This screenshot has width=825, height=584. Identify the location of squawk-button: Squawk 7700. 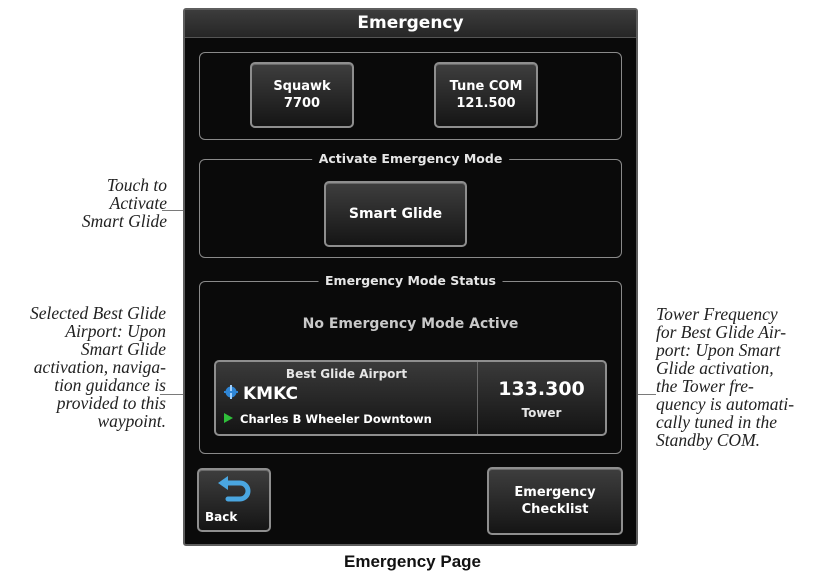
(302, 95).